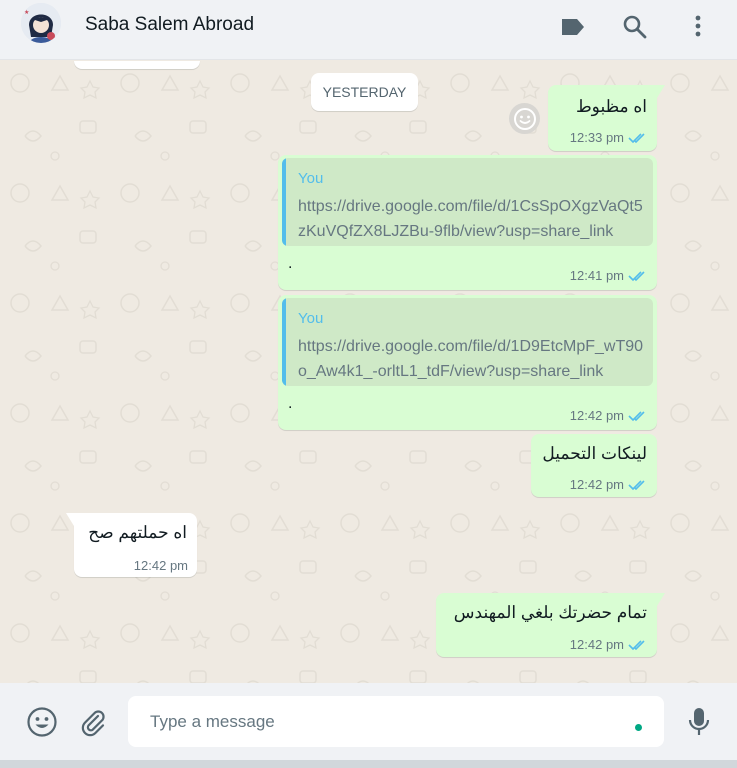  What do you see at coordinates (606, 118) in the screenshot?
I see `message-outgoing: اه مظبوط 12:33 pm` at bounding box center [606, 118].